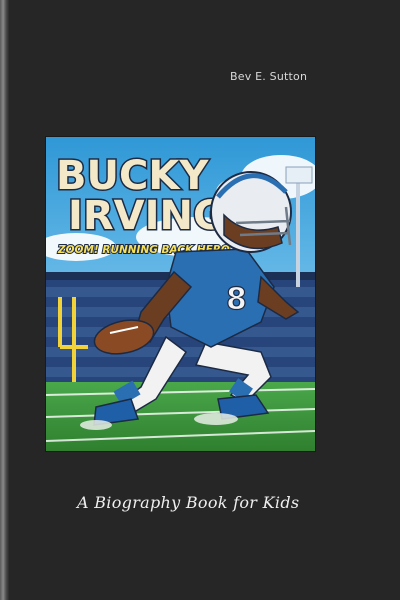  What do you see at coordinates (188, 502) in the screenshot?
I see `book-subtitle: A Biography Book for Kids` at bounding box center [188, 502].